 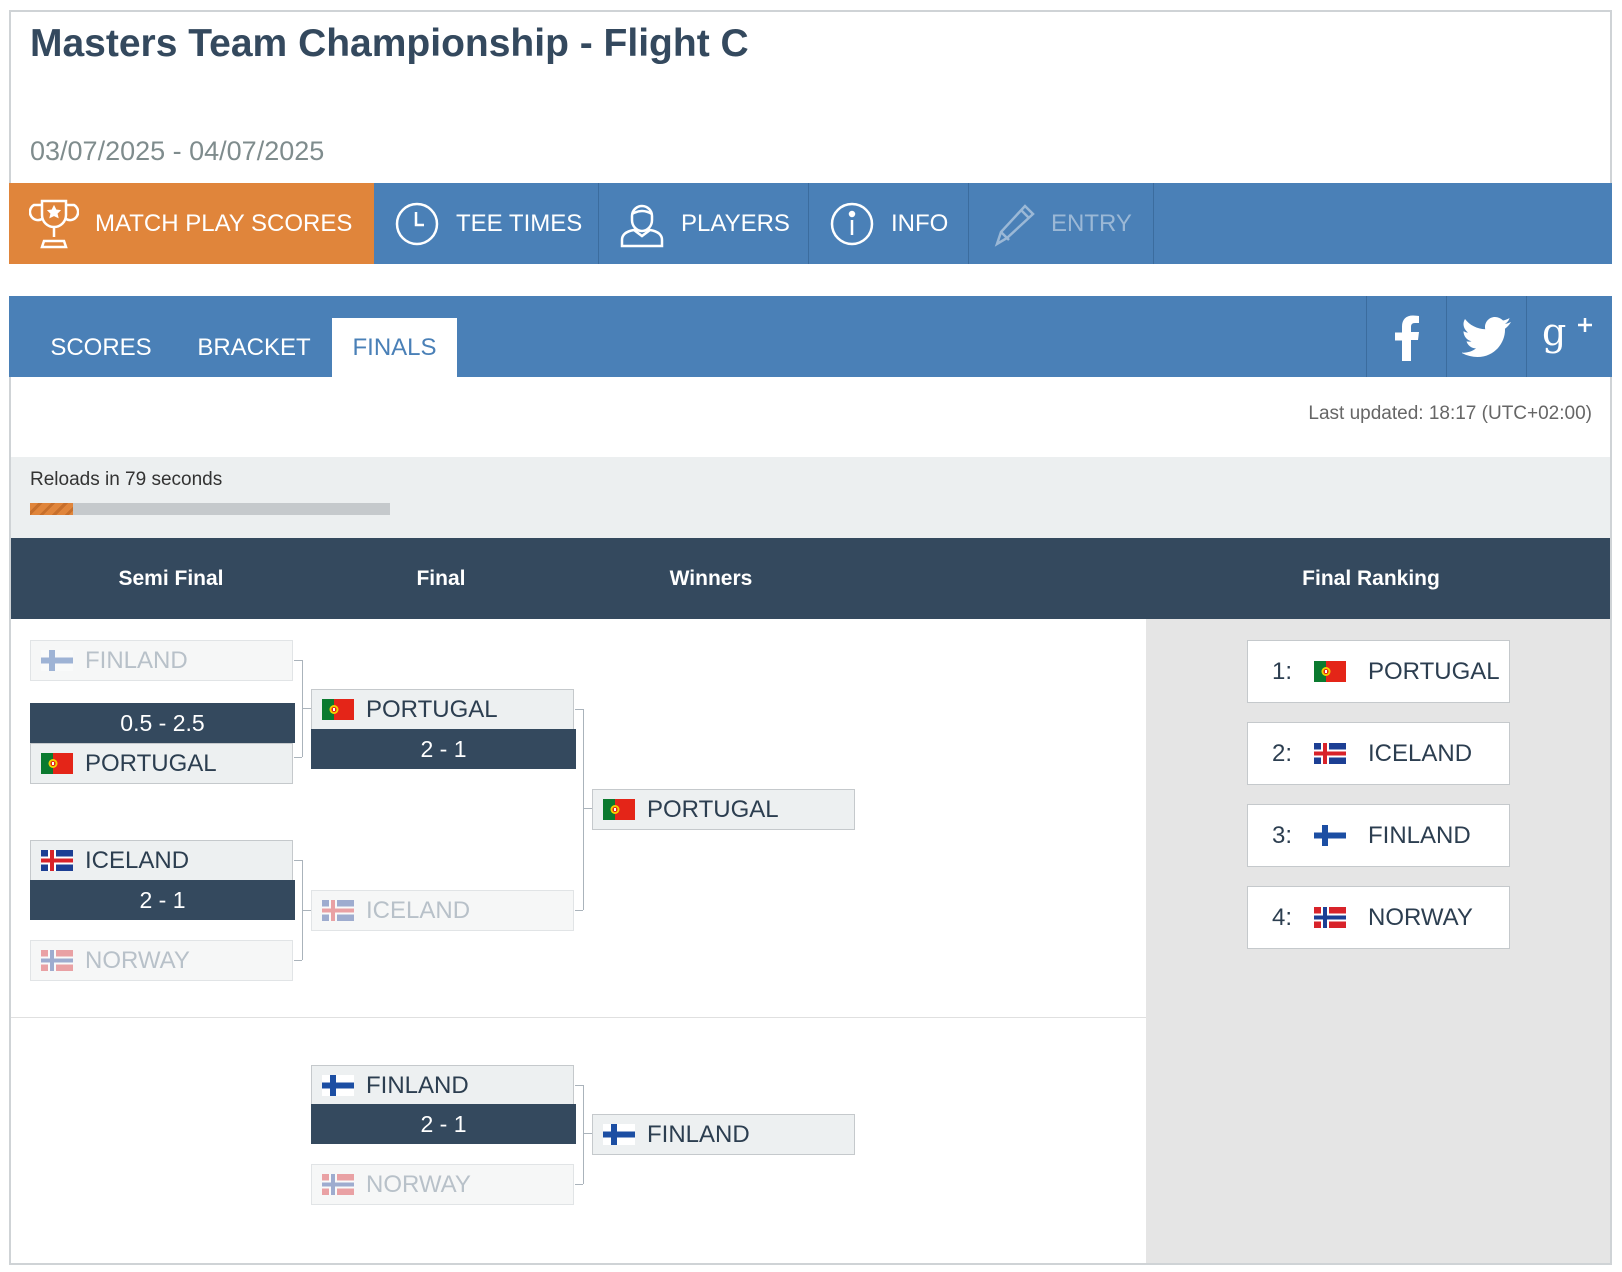 What do you see at coordinates (1554, 333) in the screenshot?
I see `svg-text: g` at bounding box center [1554, 333].